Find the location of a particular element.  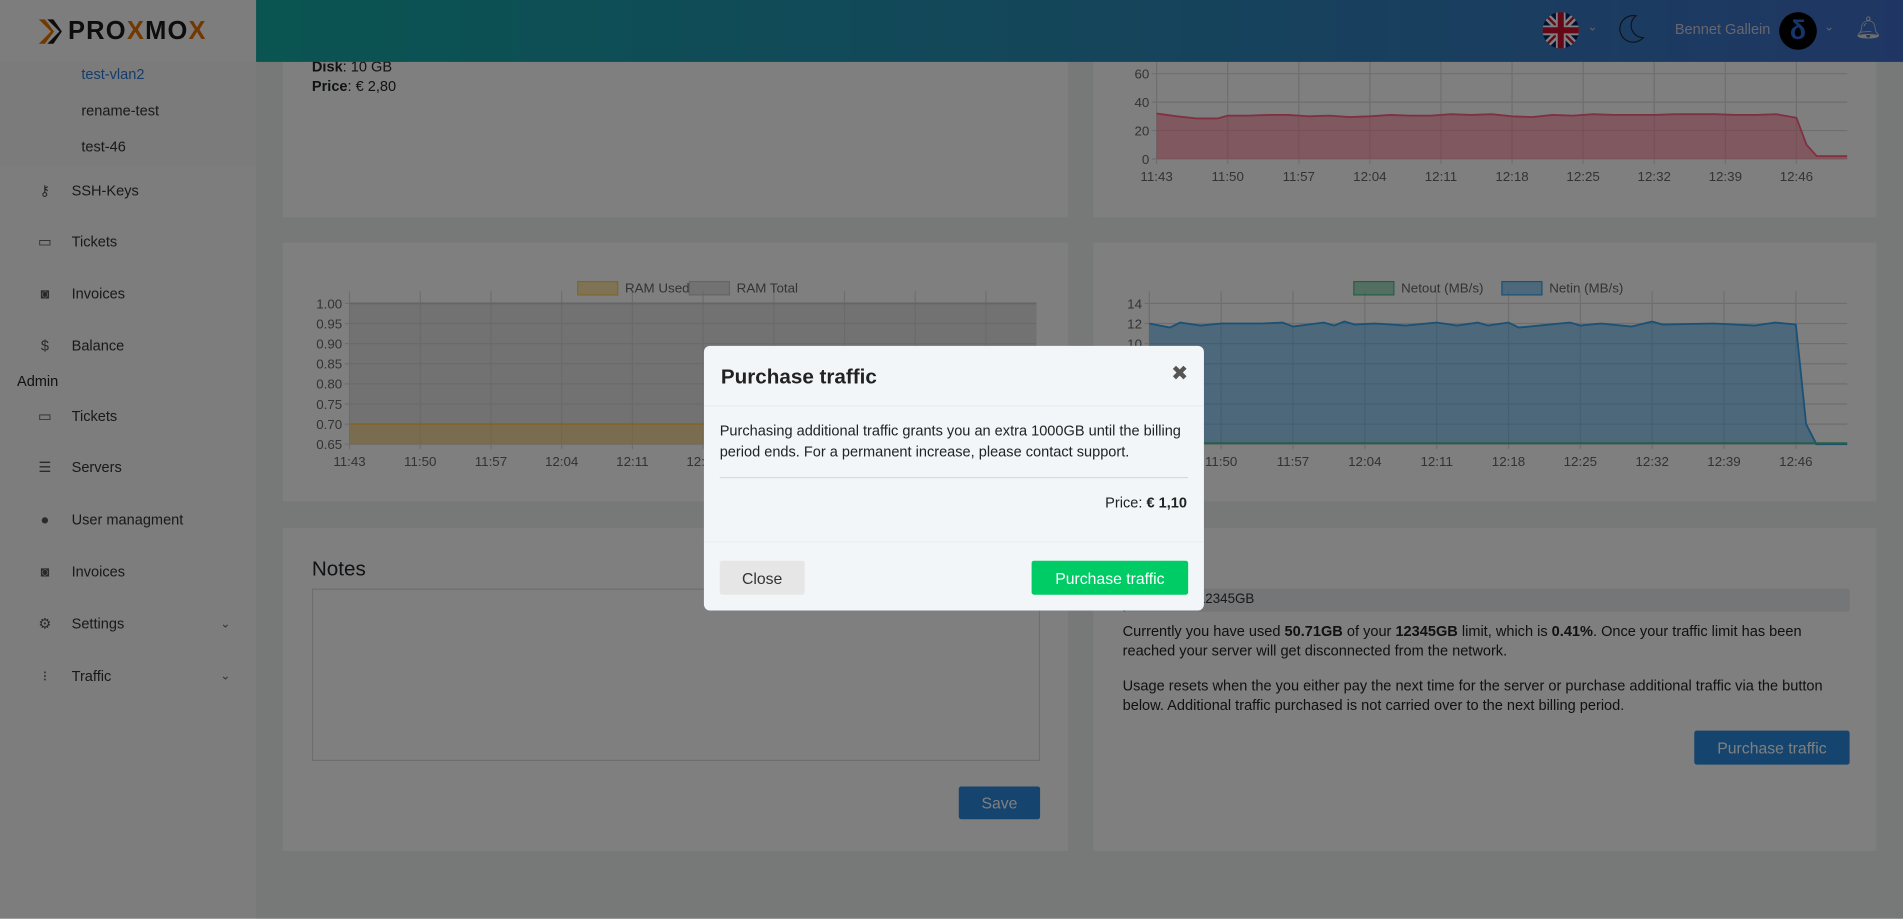

modal-header-divider is located at coordinates (953, 406).